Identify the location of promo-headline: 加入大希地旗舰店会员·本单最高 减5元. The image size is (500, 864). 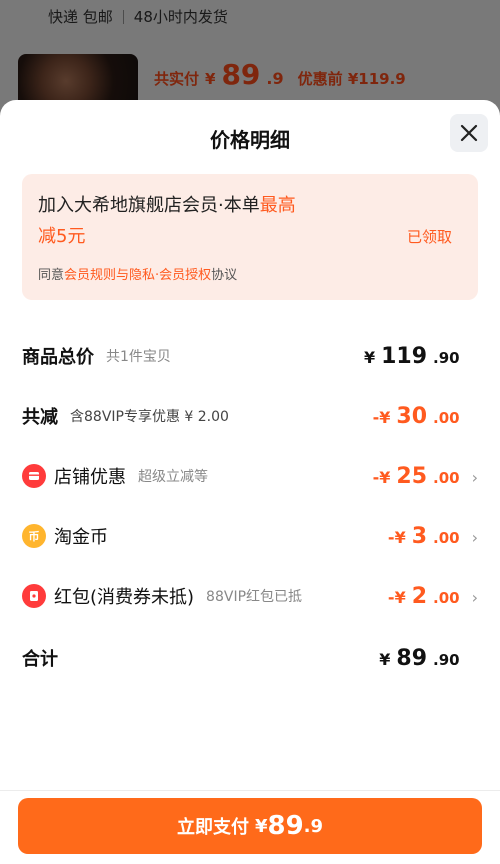
(188, 221).